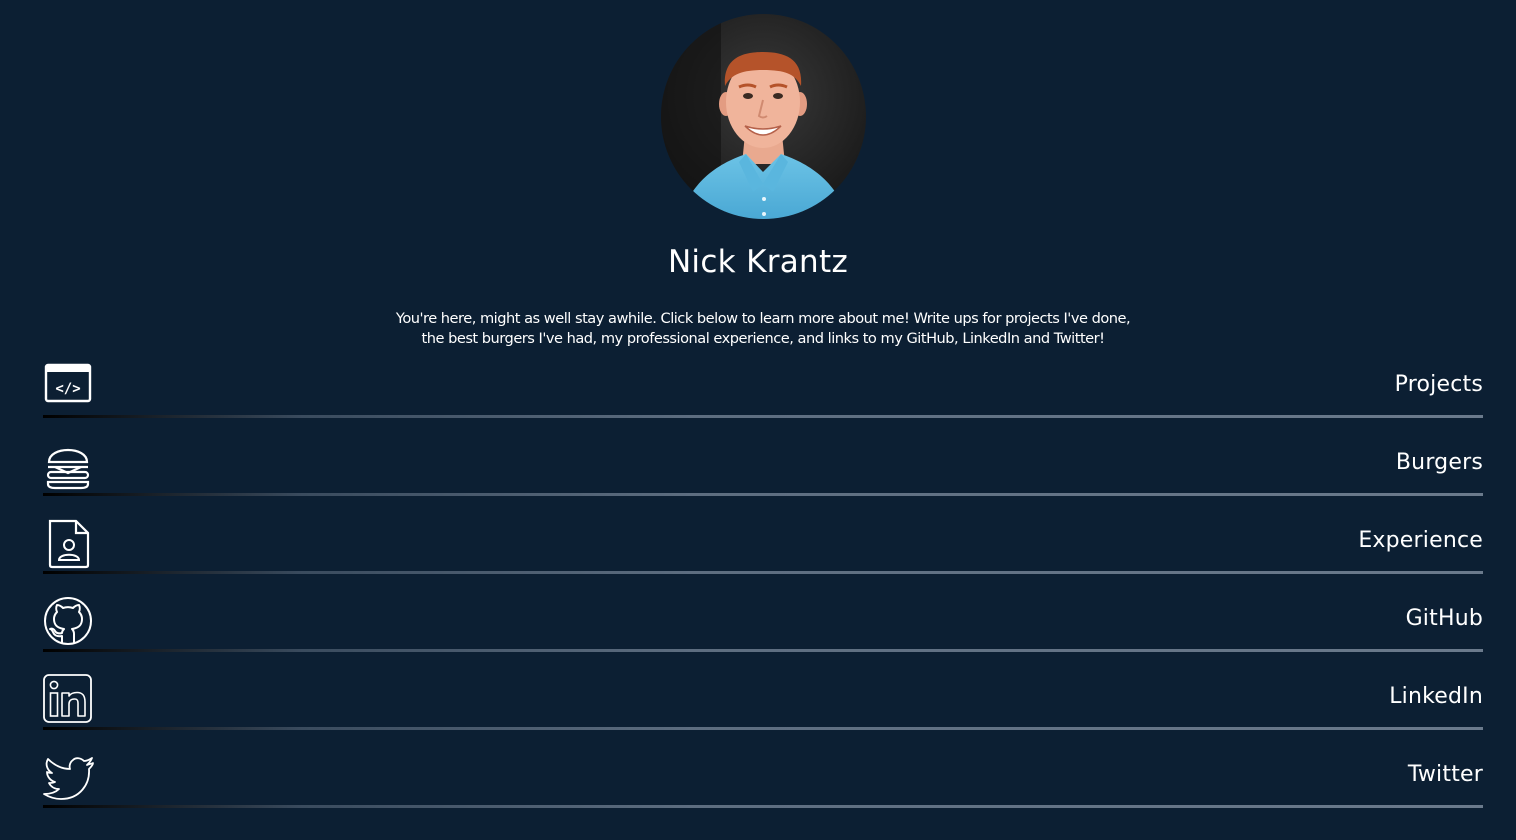 This screenshot has width=1516, height=840. What do you see at coordinates (1439, 462) in the screenshot?
I see `link-label: Burgers` at bounding box center [1439, 462].